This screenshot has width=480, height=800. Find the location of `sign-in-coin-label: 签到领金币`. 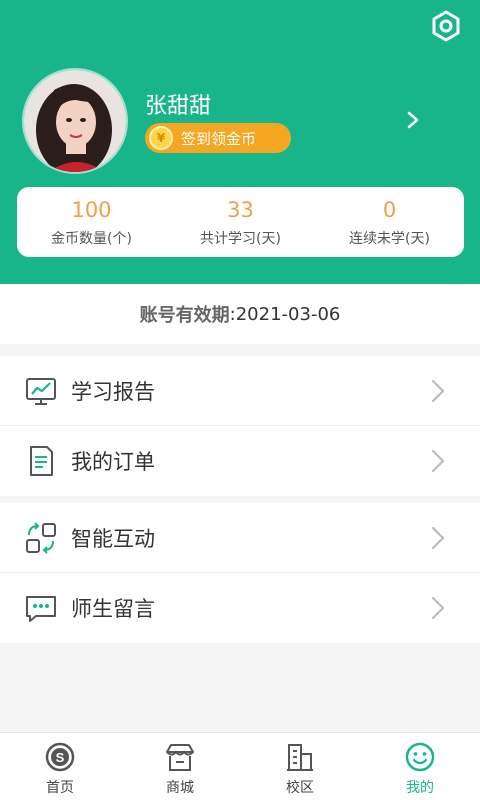

sign-in-coin-label: 签到领金币 is located at coordinates (219, 138).